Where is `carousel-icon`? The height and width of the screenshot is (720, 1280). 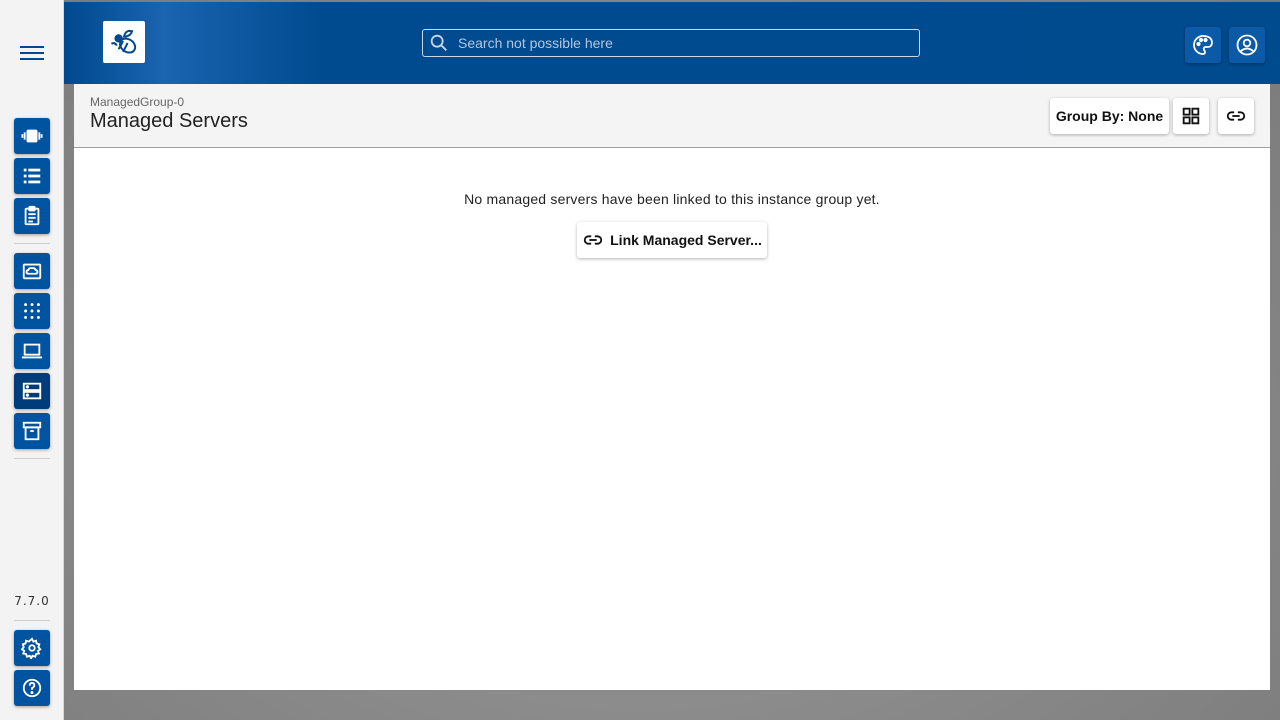
carousel-icon is located at coordinates (32, 136).